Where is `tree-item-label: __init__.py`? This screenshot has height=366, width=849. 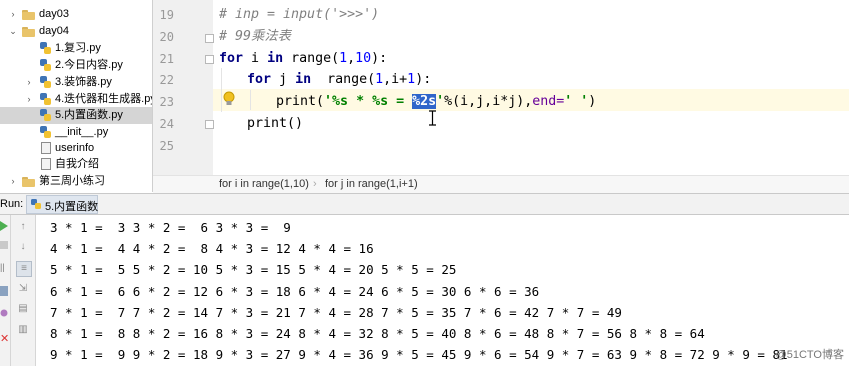 tree-item-label: __init__.py is located at coordinates (82, 132).